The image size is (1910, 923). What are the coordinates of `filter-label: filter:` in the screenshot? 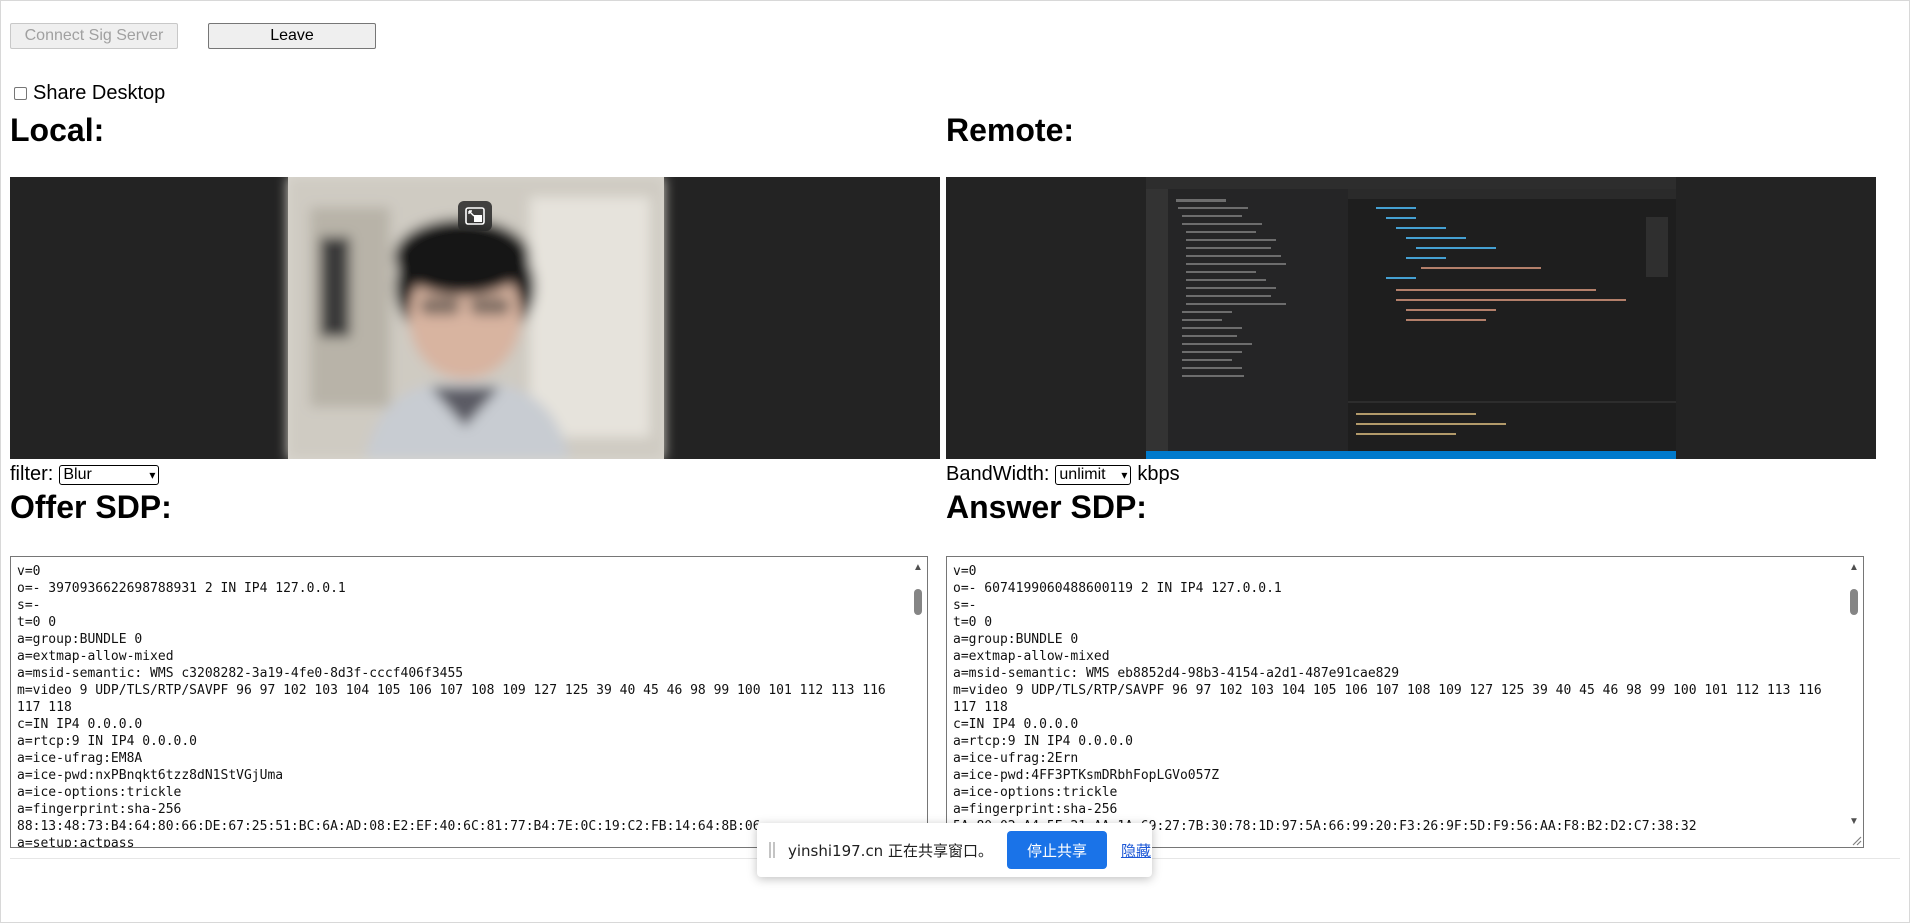 It's located at (32, 474).